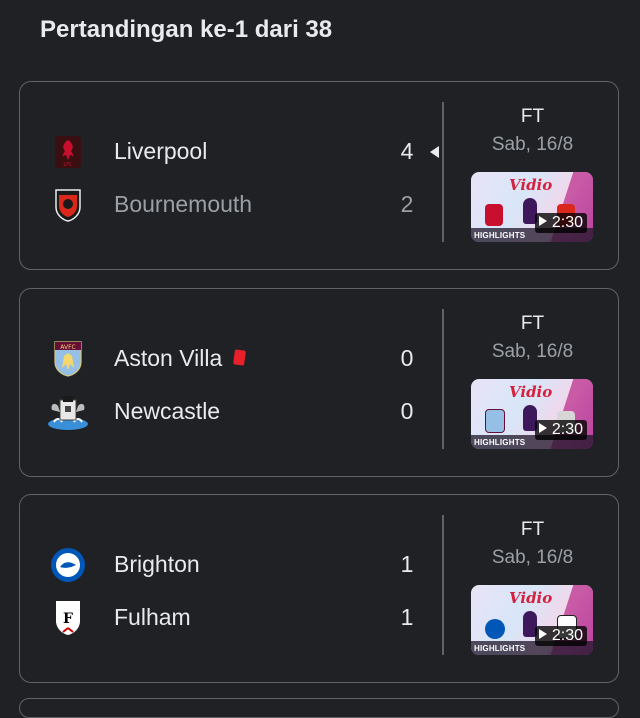  What do you see at coordinates (319, 708) in the screenshot?
I see `next-match-card` at bounding box center [319, 708].